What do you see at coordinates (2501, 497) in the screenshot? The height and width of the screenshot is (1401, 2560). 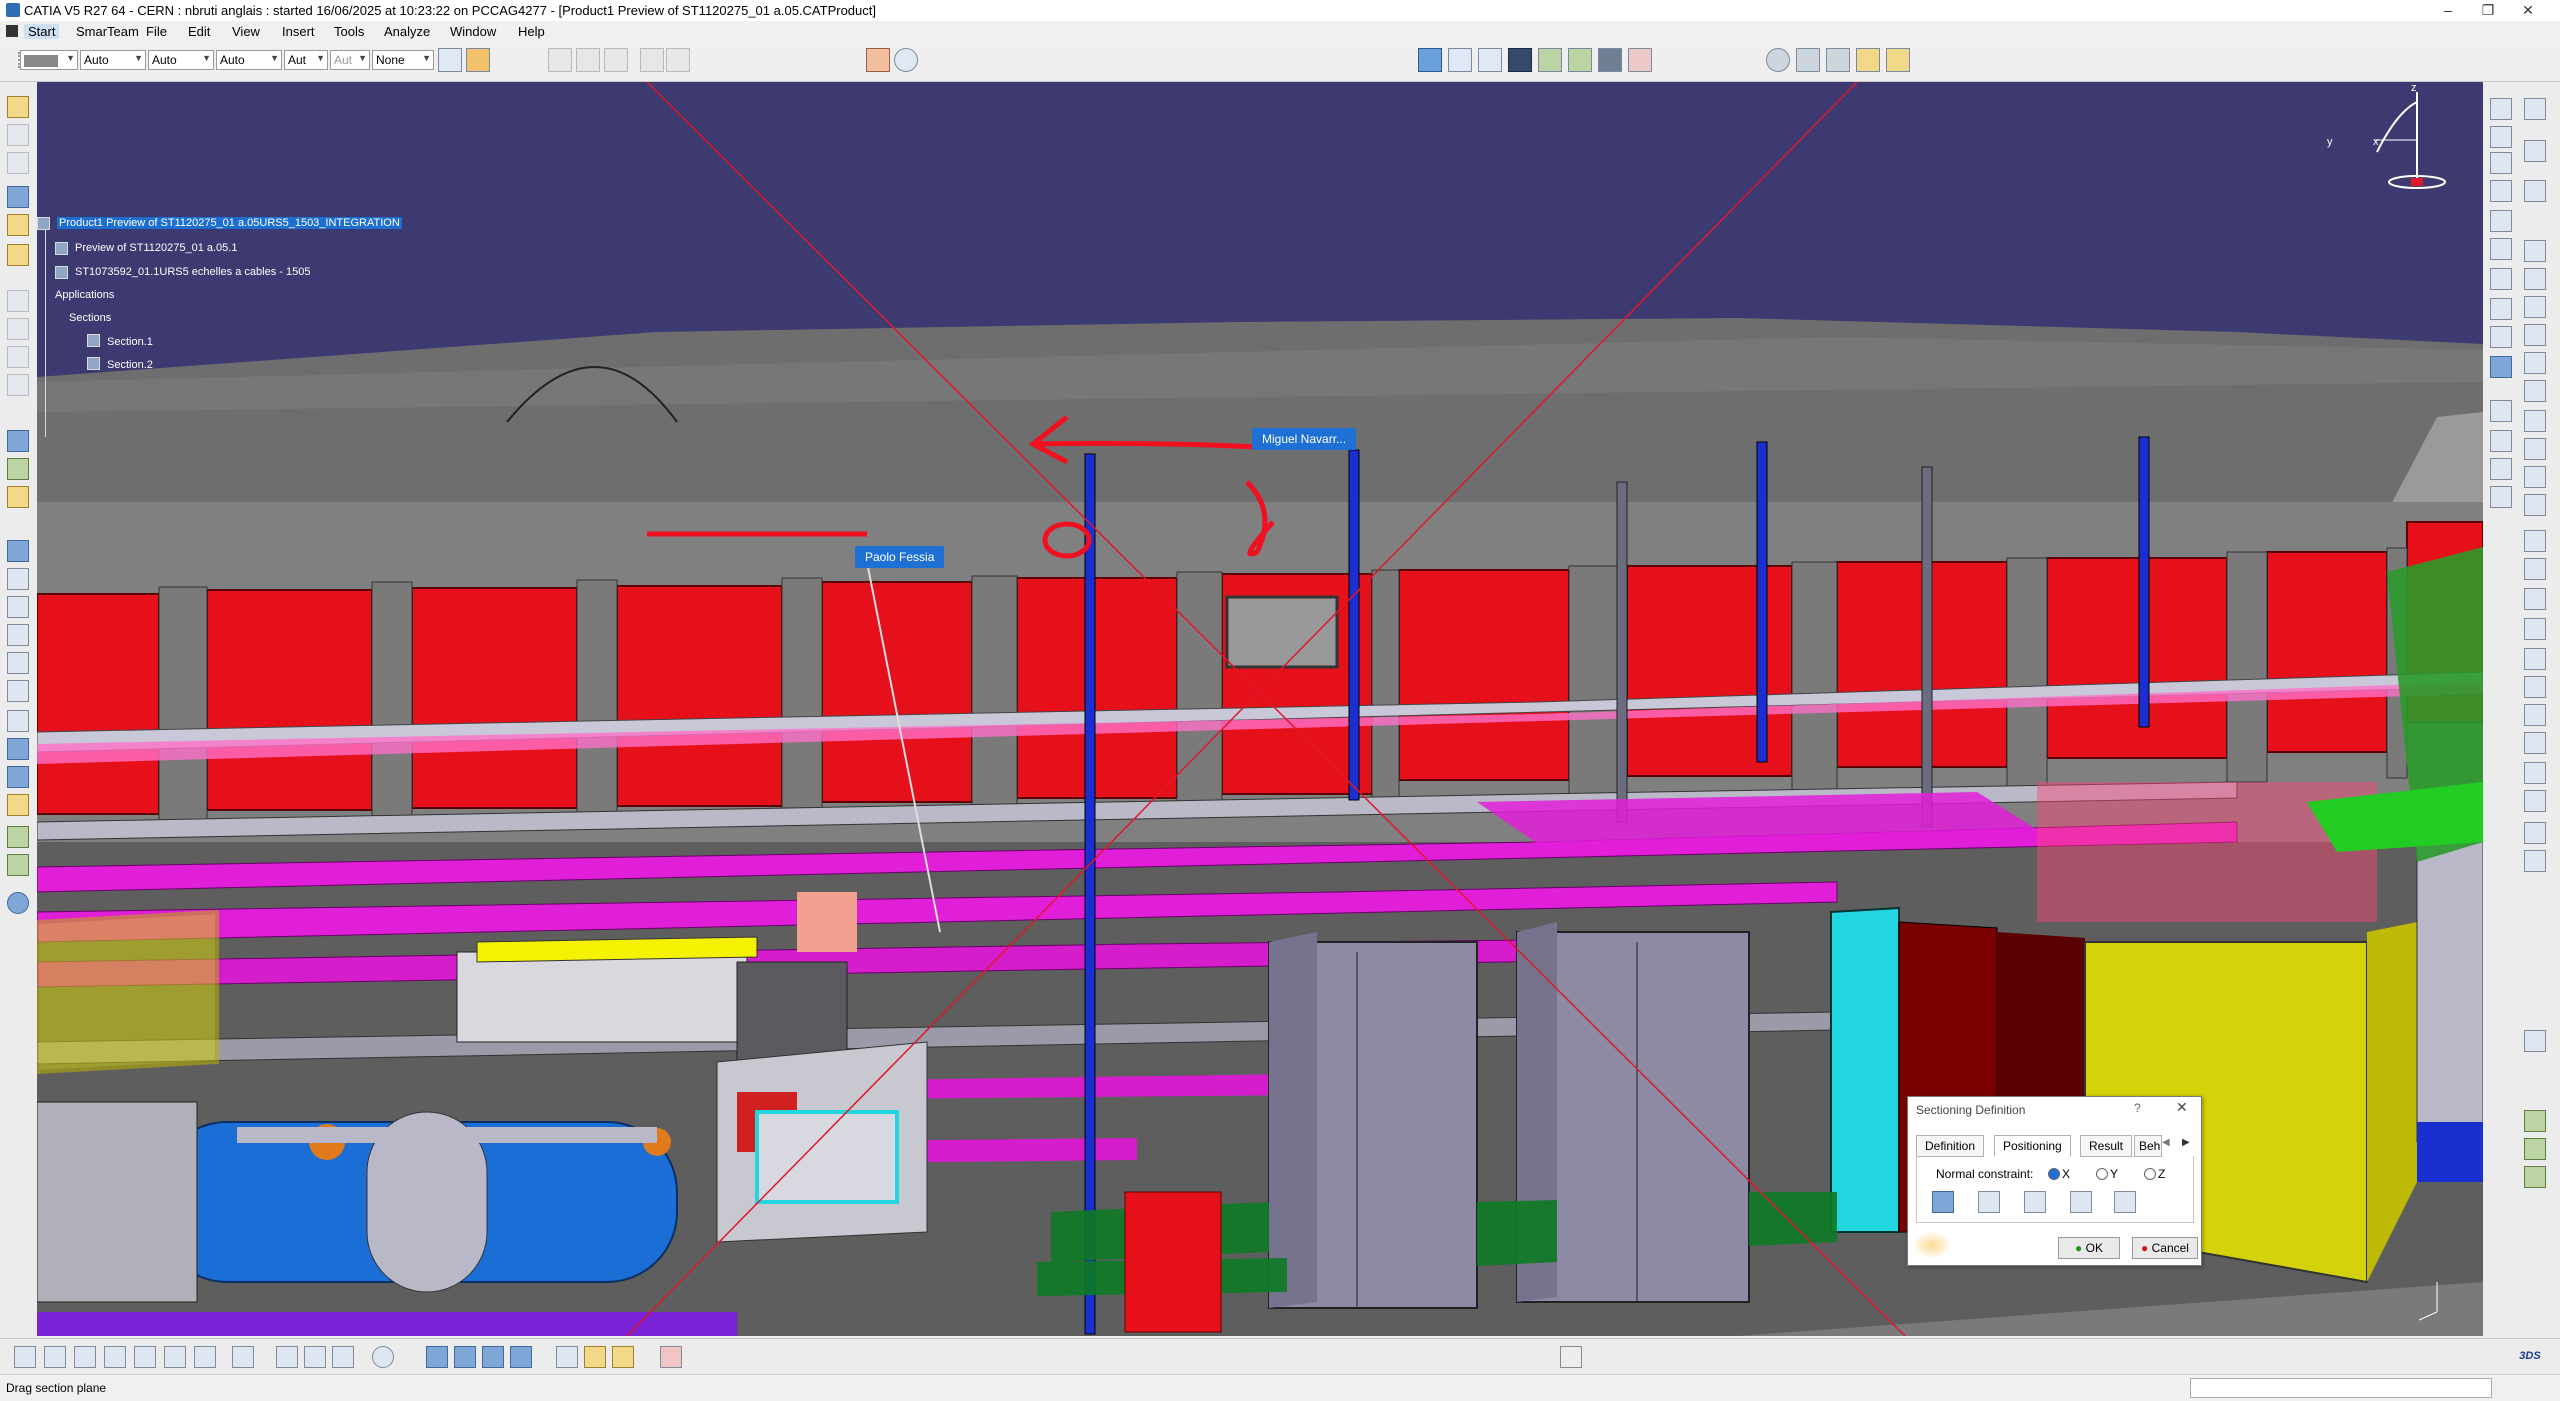 I see `simulation-icon` at bounding box center [2501, 497].